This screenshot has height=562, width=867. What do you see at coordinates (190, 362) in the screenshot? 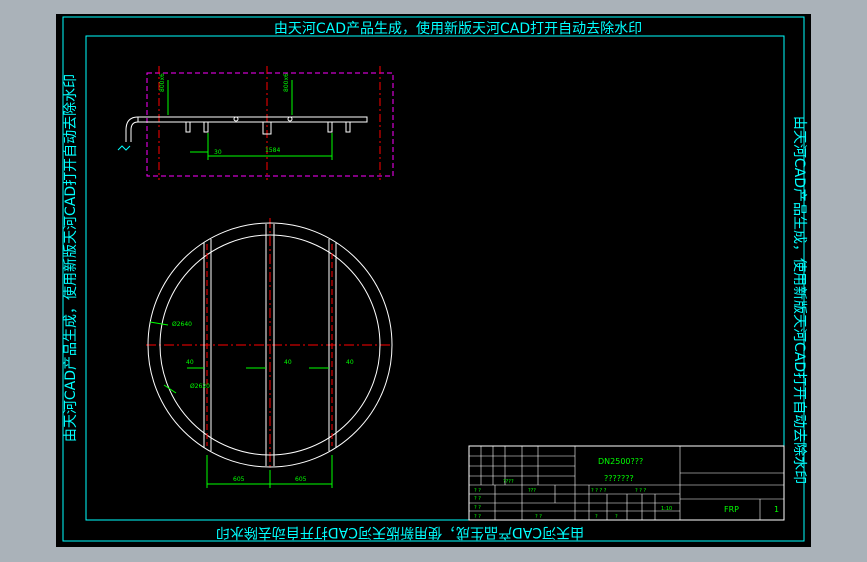
I see `dim-gap-left: 40` at bounding box center [190, 362].